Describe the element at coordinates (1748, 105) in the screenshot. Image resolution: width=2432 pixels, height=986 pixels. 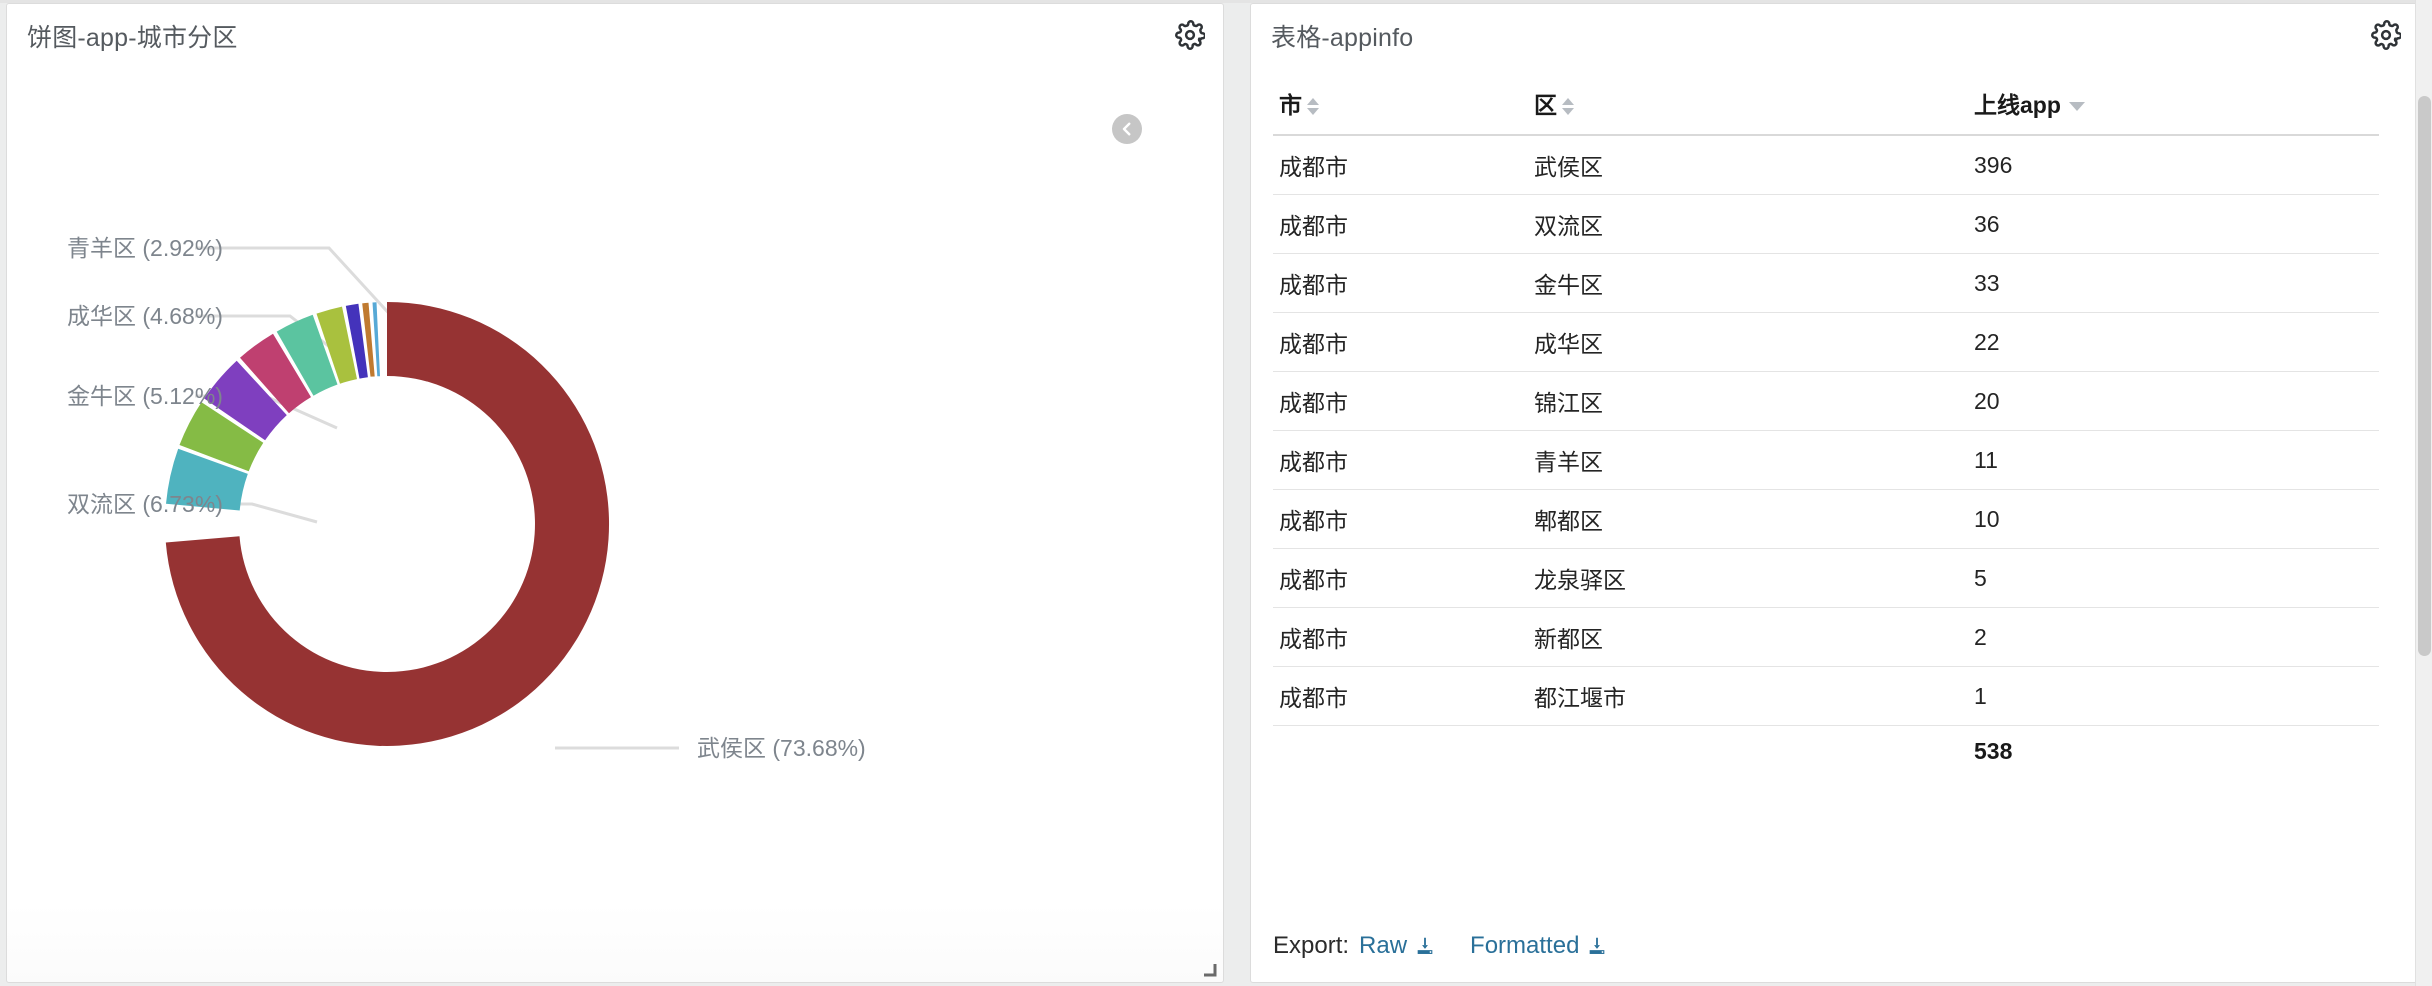
I see `column-header-district: 区` at that location.